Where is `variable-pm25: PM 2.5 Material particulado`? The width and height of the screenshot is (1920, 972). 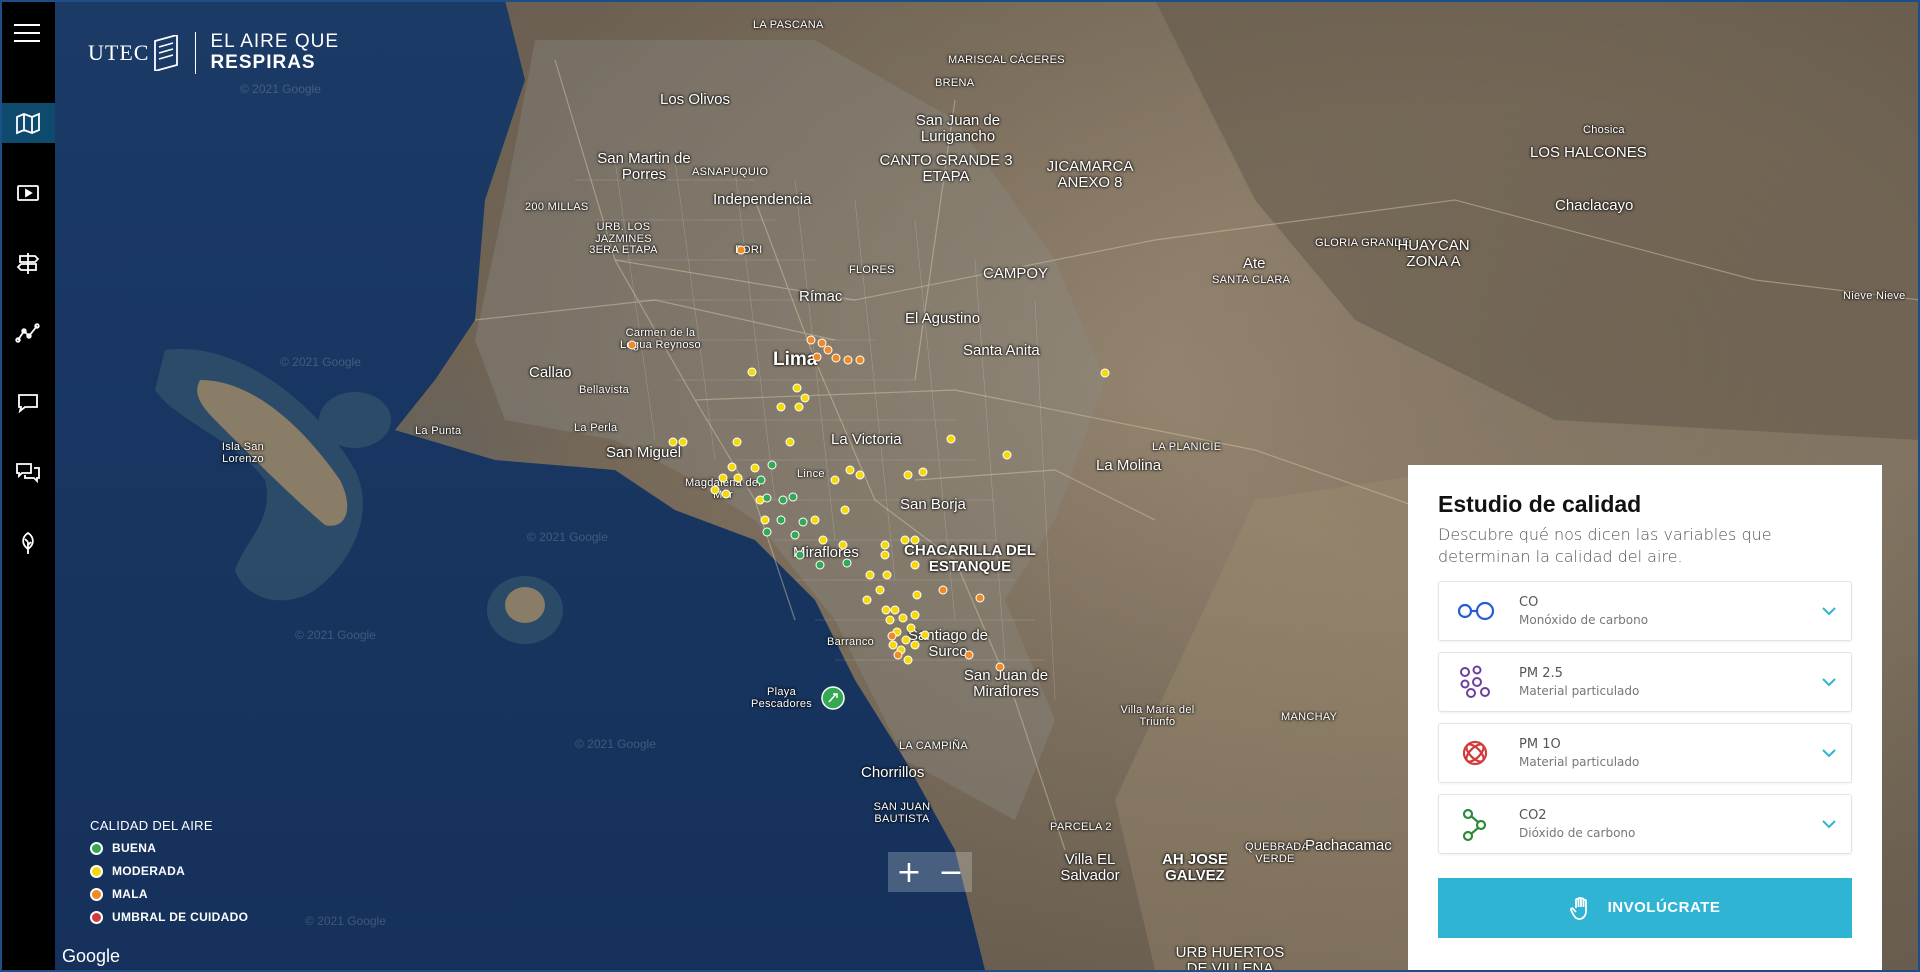 variable-pm25: PM 2.5 Material particulado is located at coordinates (1645, 681).